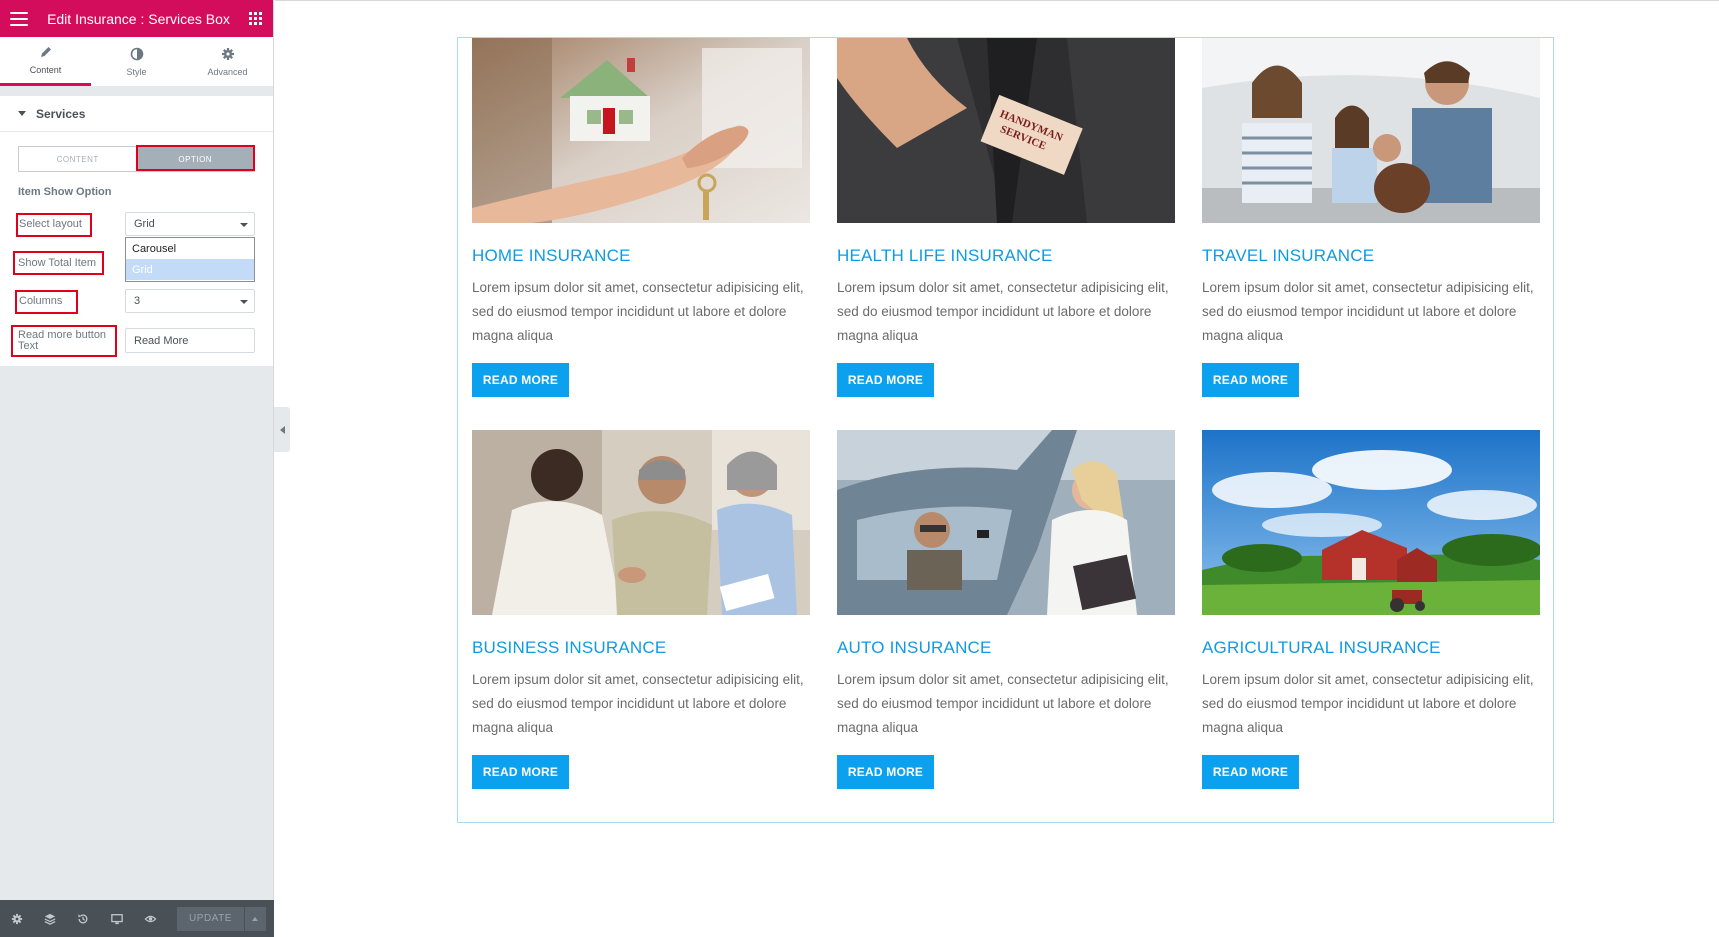 Image resolution: width=1719 pixels, height=937 pixels. I want to click on service-title: HOME INSURANCE, so click(551, 255).